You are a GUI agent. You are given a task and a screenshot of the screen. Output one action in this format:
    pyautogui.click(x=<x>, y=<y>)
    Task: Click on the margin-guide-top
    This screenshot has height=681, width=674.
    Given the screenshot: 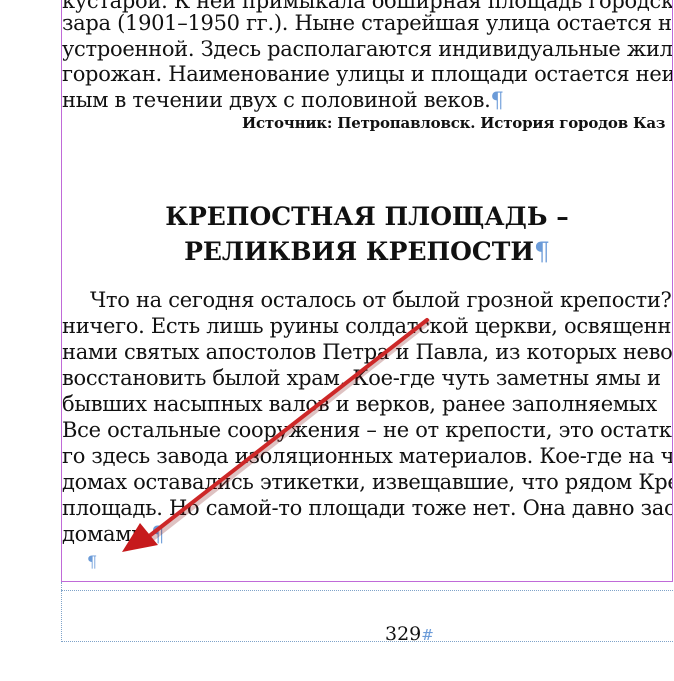 What is the action you would take?
    pyautogui.click(x=367, y=590)
    